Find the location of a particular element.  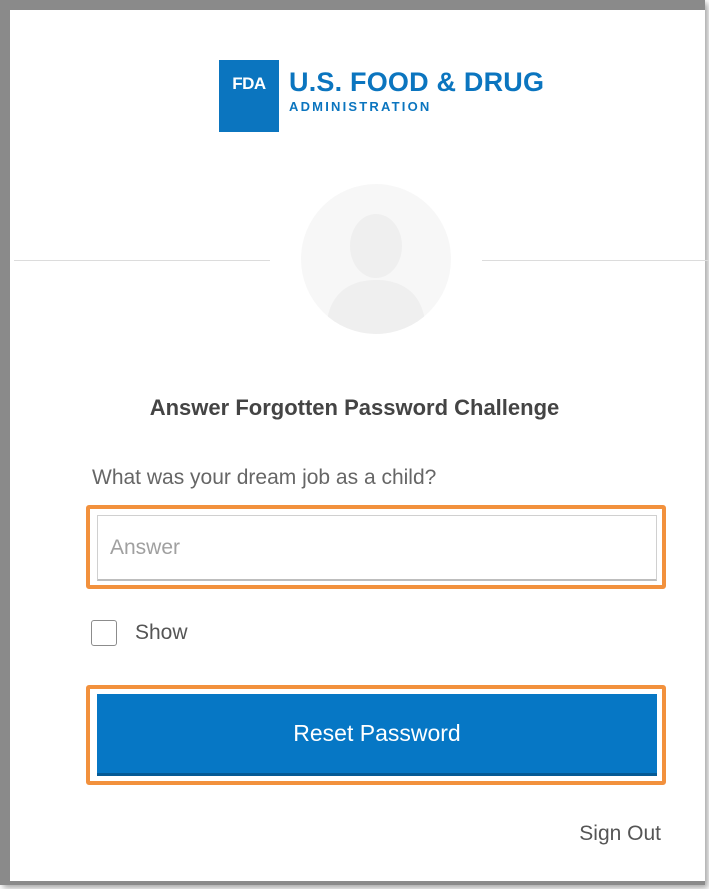

fda-logo-mark: FDA is located at coordinates (249, 96).